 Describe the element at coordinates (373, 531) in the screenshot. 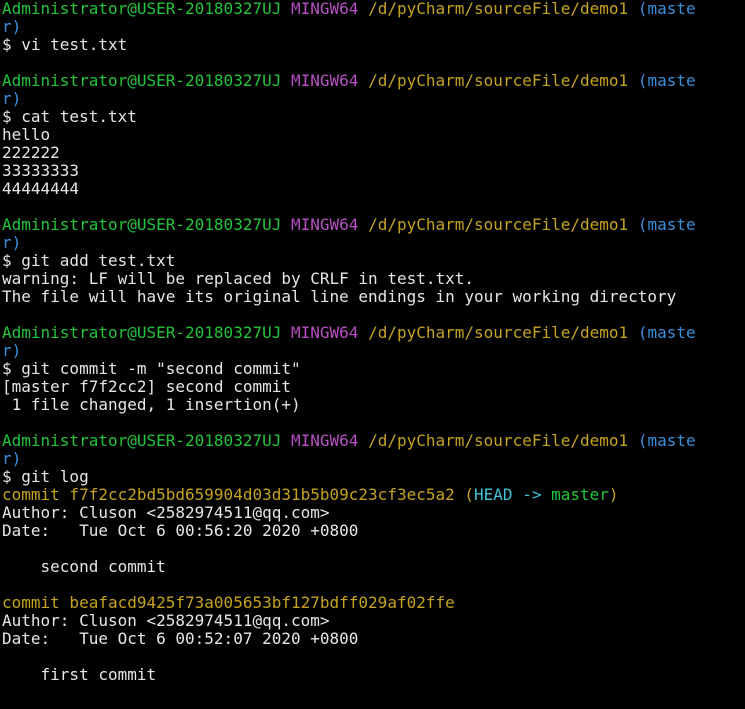

I see `terminal-line: Date: Tue Oct 6 00:56:20 2020 +0800` at that location.